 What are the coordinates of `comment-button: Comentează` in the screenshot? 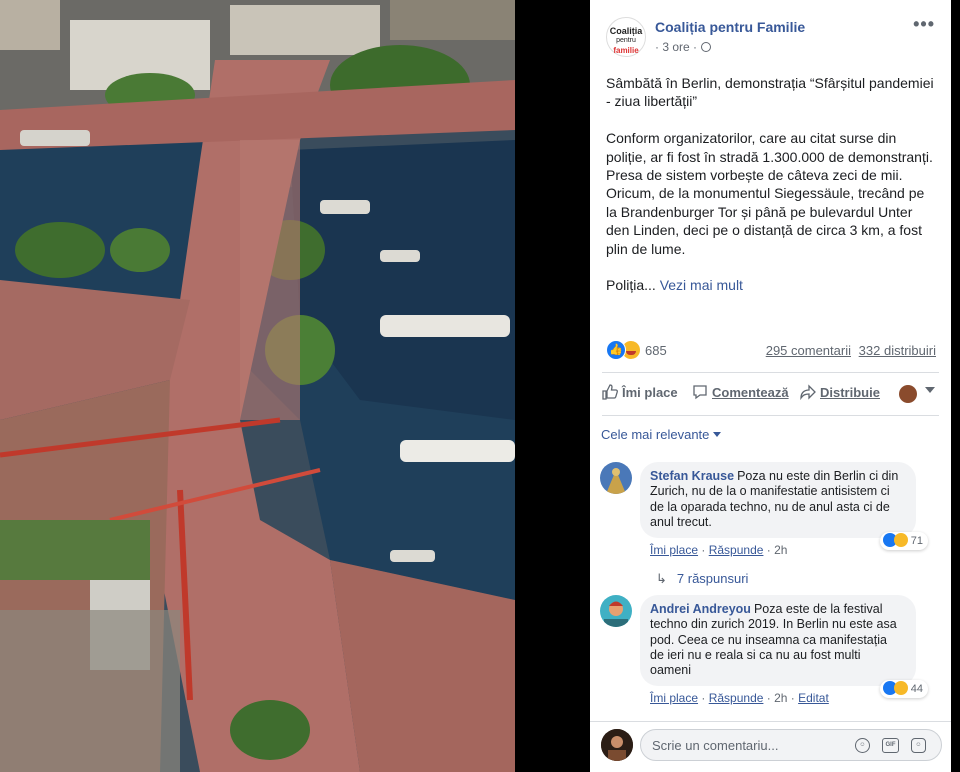 It's located at (740, 392).